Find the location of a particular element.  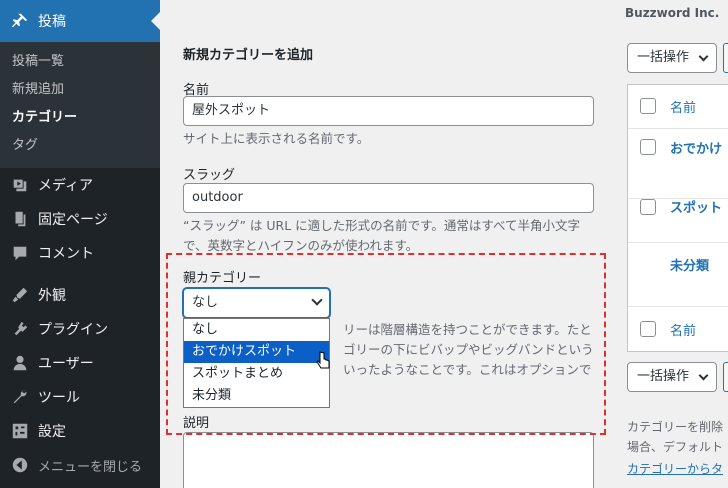

posts-submenu: 投稿一覧 新規追加 カテゴリー タグ is located at coordinates (80, 105).